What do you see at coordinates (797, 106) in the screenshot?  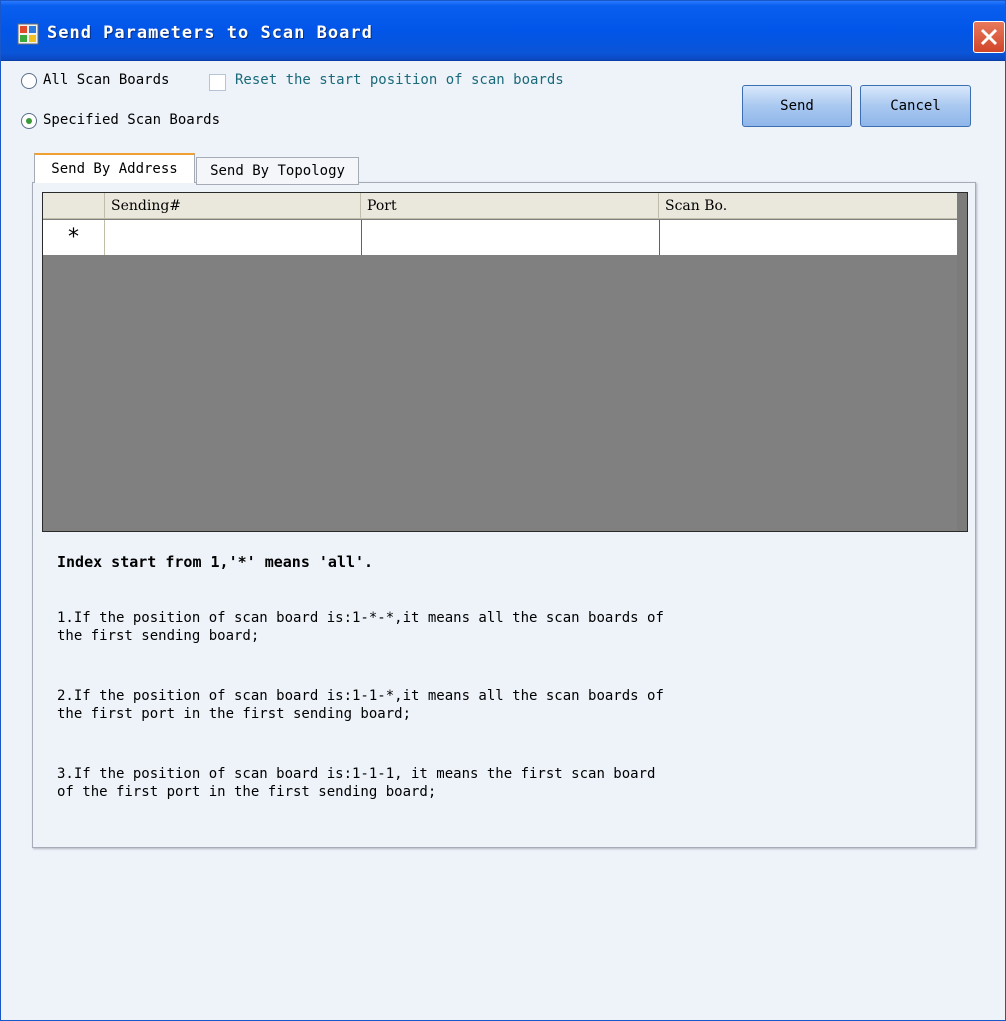 I see `send-button: Send` at bounding box center [797, 106].